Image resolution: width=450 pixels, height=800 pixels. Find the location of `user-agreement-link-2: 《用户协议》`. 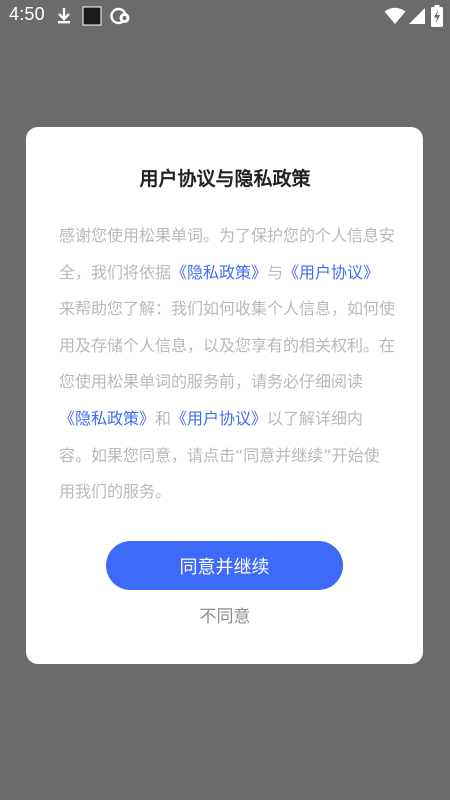

user-agreement-link-2: 《用户协议》 is located at coordinates (219, 418).